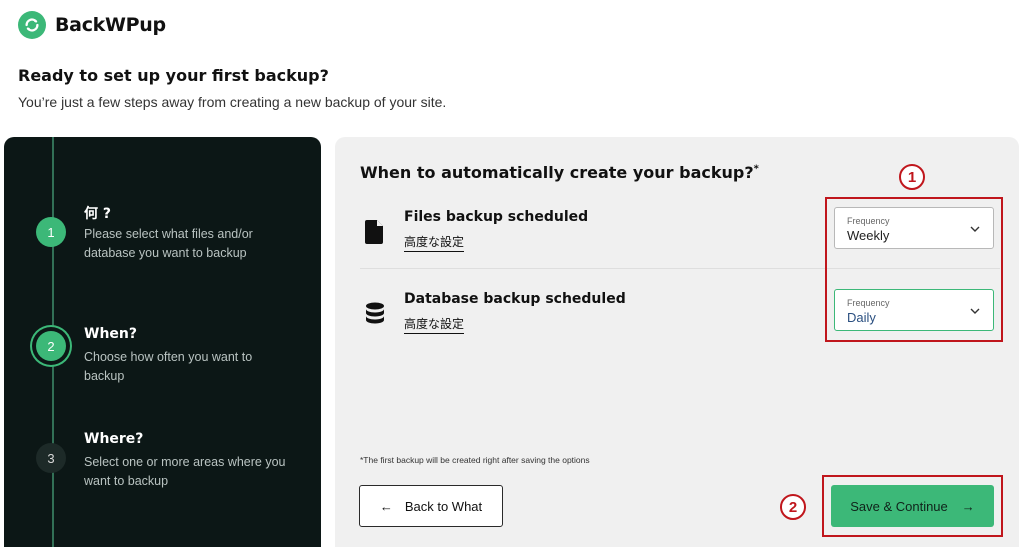 The height and width of the screenshot is (547, 1024). I want to click on step-title: When?, so click(110, 334).